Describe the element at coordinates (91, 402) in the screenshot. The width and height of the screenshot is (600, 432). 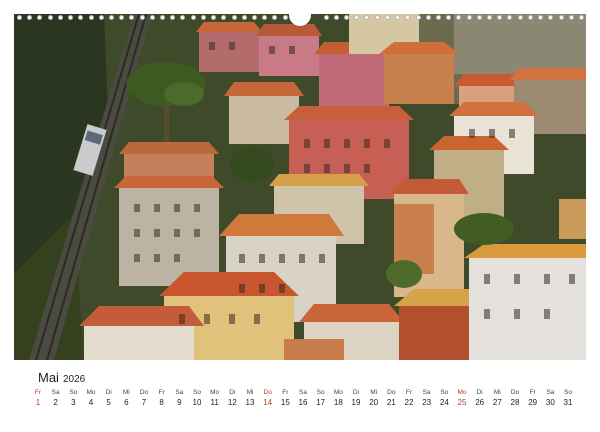
I see `day-number: 4` at that location.